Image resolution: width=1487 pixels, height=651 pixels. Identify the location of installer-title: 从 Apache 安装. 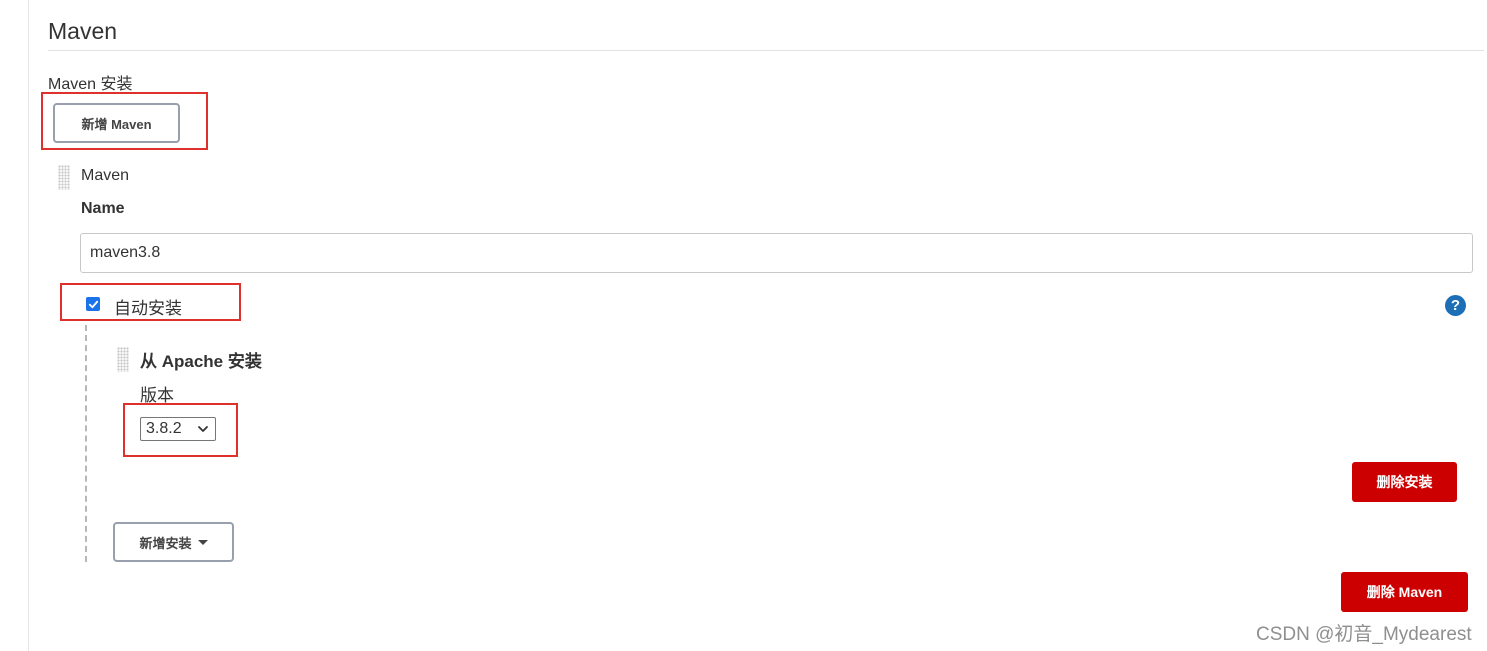
(201, 361).